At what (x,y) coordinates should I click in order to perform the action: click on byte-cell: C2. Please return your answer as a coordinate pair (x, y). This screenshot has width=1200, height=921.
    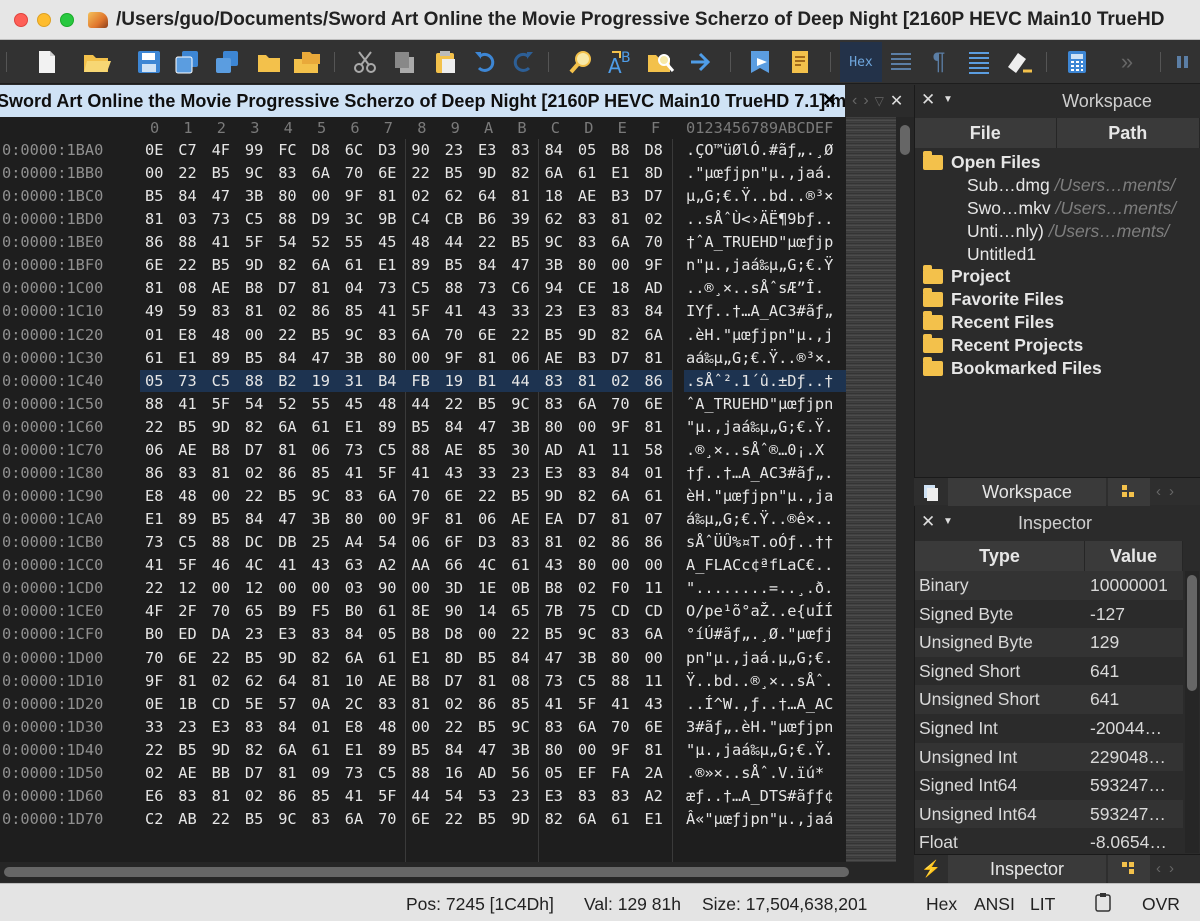
    Looking at the image, I should click on (161, 819).